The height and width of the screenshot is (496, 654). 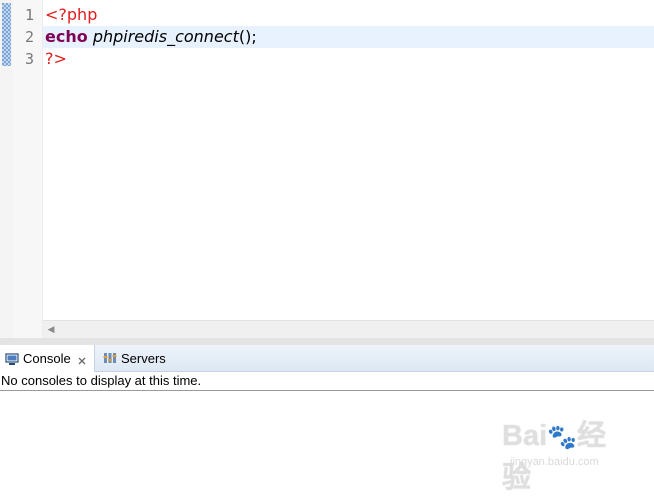 What do you see at coordinates (348, 37) in the screenshot?
I see `code-line-current: echo phpiredis_connect();` at bounding box center [348, 37].